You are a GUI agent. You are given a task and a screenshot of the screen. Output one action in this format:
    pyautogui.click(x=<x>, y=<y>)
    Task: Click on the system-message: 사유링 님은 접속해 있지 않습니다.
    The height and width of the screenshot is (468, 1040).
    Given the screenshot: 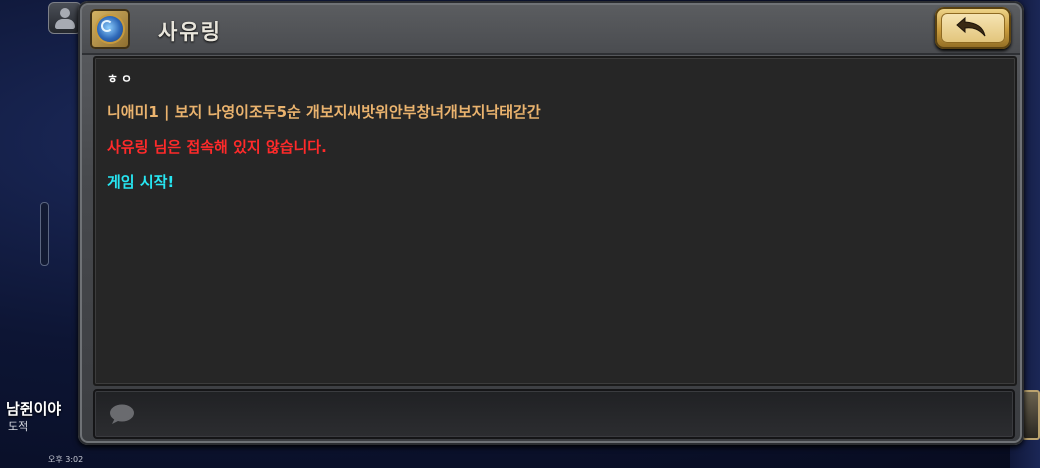 What is the action you would take?
    pyautogui.click(x=217, y=147)
    